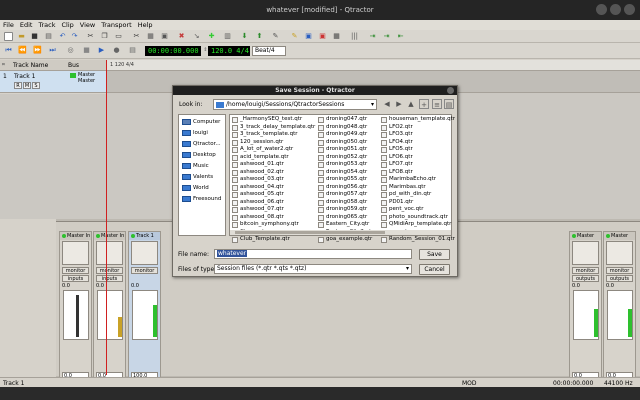 The image size is (640, 400). Describe the element at coordinates (354, 36) in the screenshot. I see `mixer-icon: |||` at that location.